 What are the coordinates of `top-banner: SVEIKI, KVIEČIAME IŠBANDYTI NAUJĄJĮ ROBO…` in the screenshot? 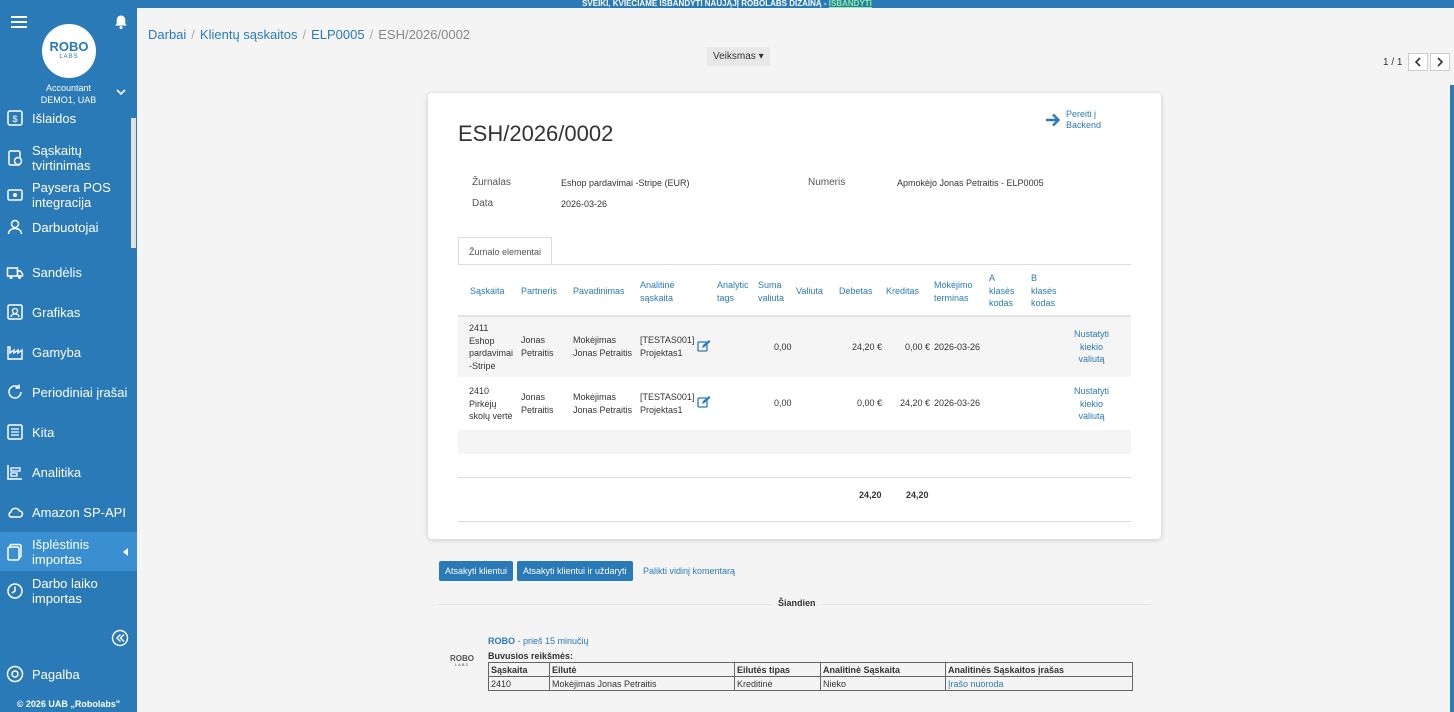 It's located at (727, 4).